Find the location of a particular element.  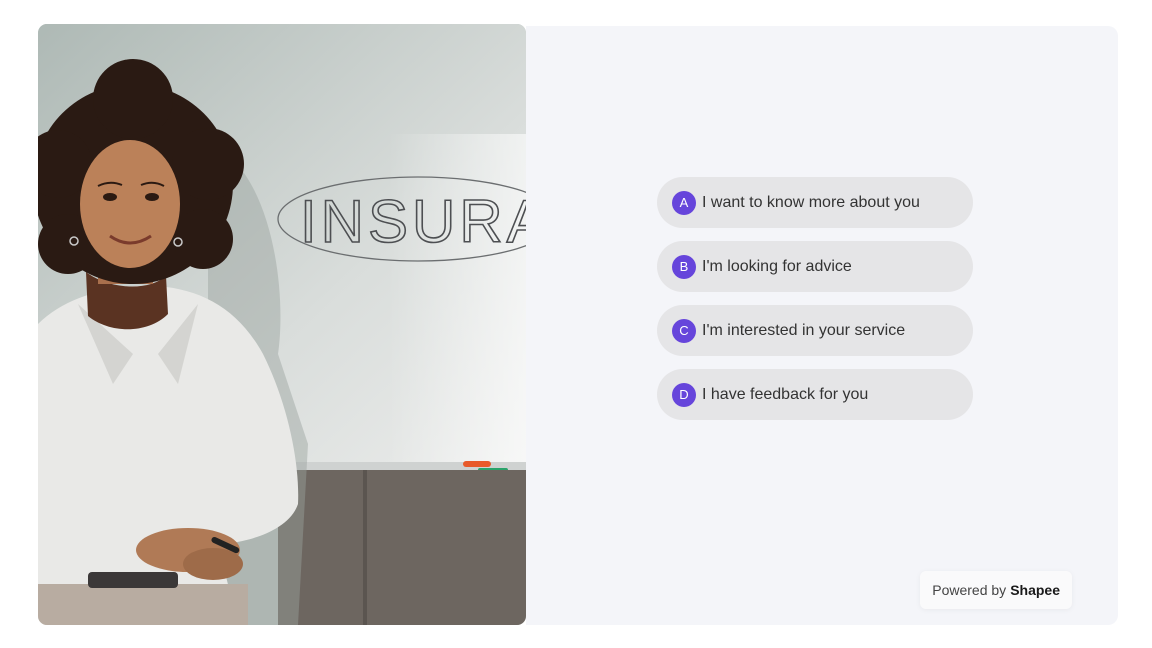

brand-name: Shapee is located at coordinates (1035, 590).